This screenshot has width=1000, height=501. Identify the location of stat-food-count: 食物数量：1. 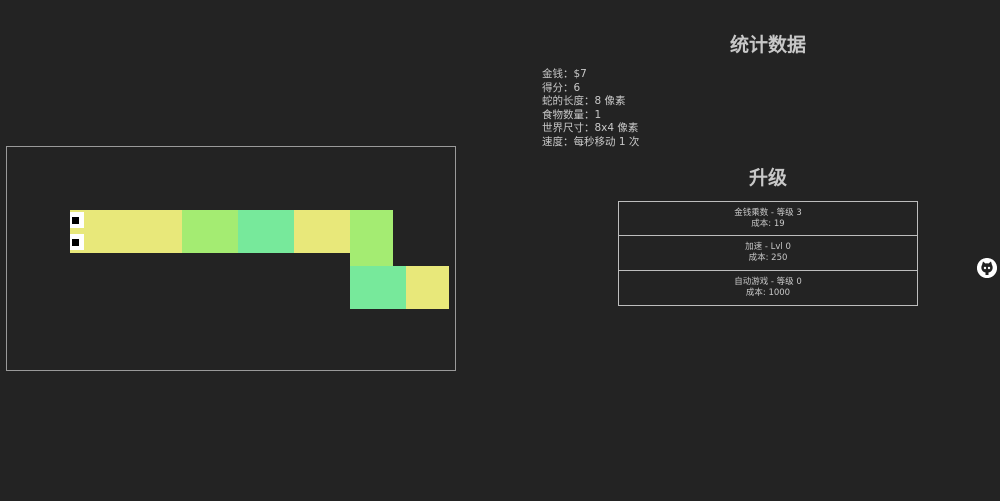
(572, 114).